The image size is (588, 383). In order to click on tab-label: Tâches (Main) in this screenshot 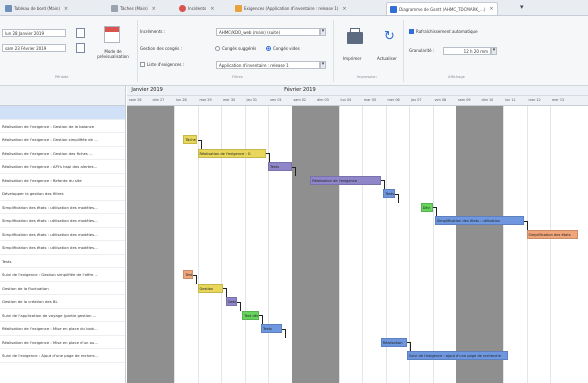, I will do `click(134, 8)`.